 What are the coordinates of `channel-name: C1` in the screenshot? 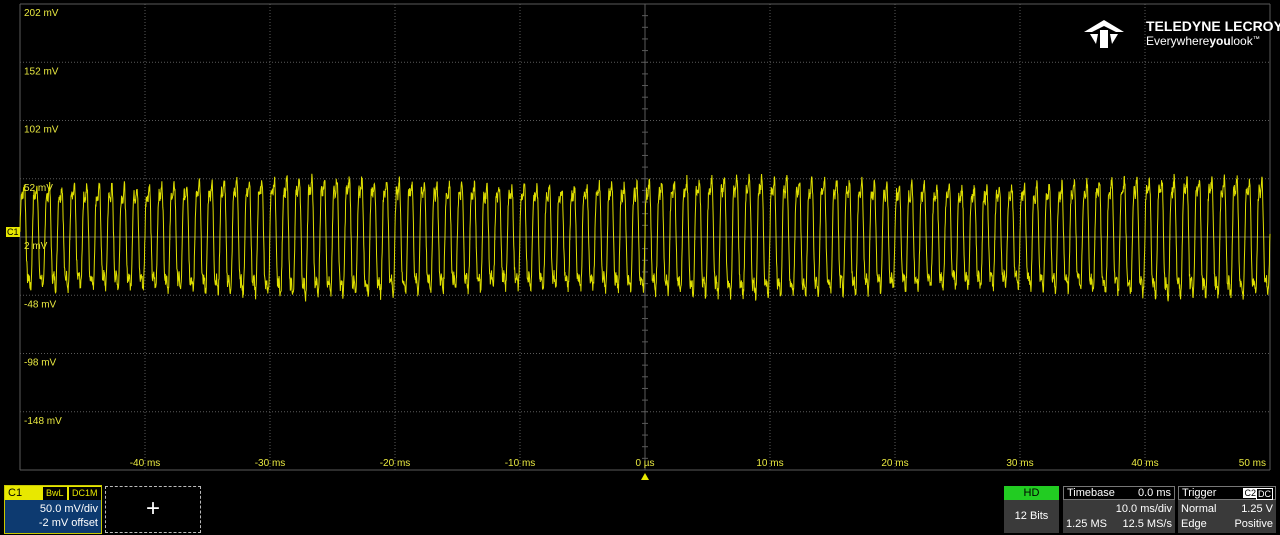 It's located at (15, 493).